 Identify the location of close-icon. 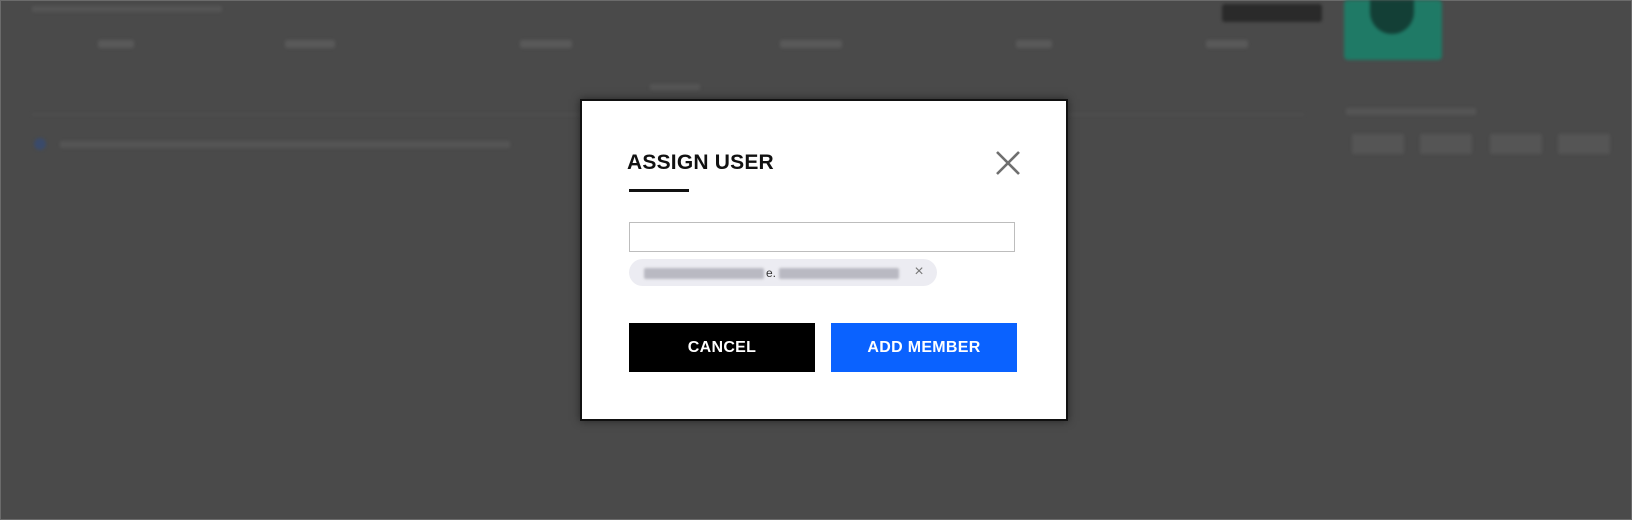
(1008, 163).